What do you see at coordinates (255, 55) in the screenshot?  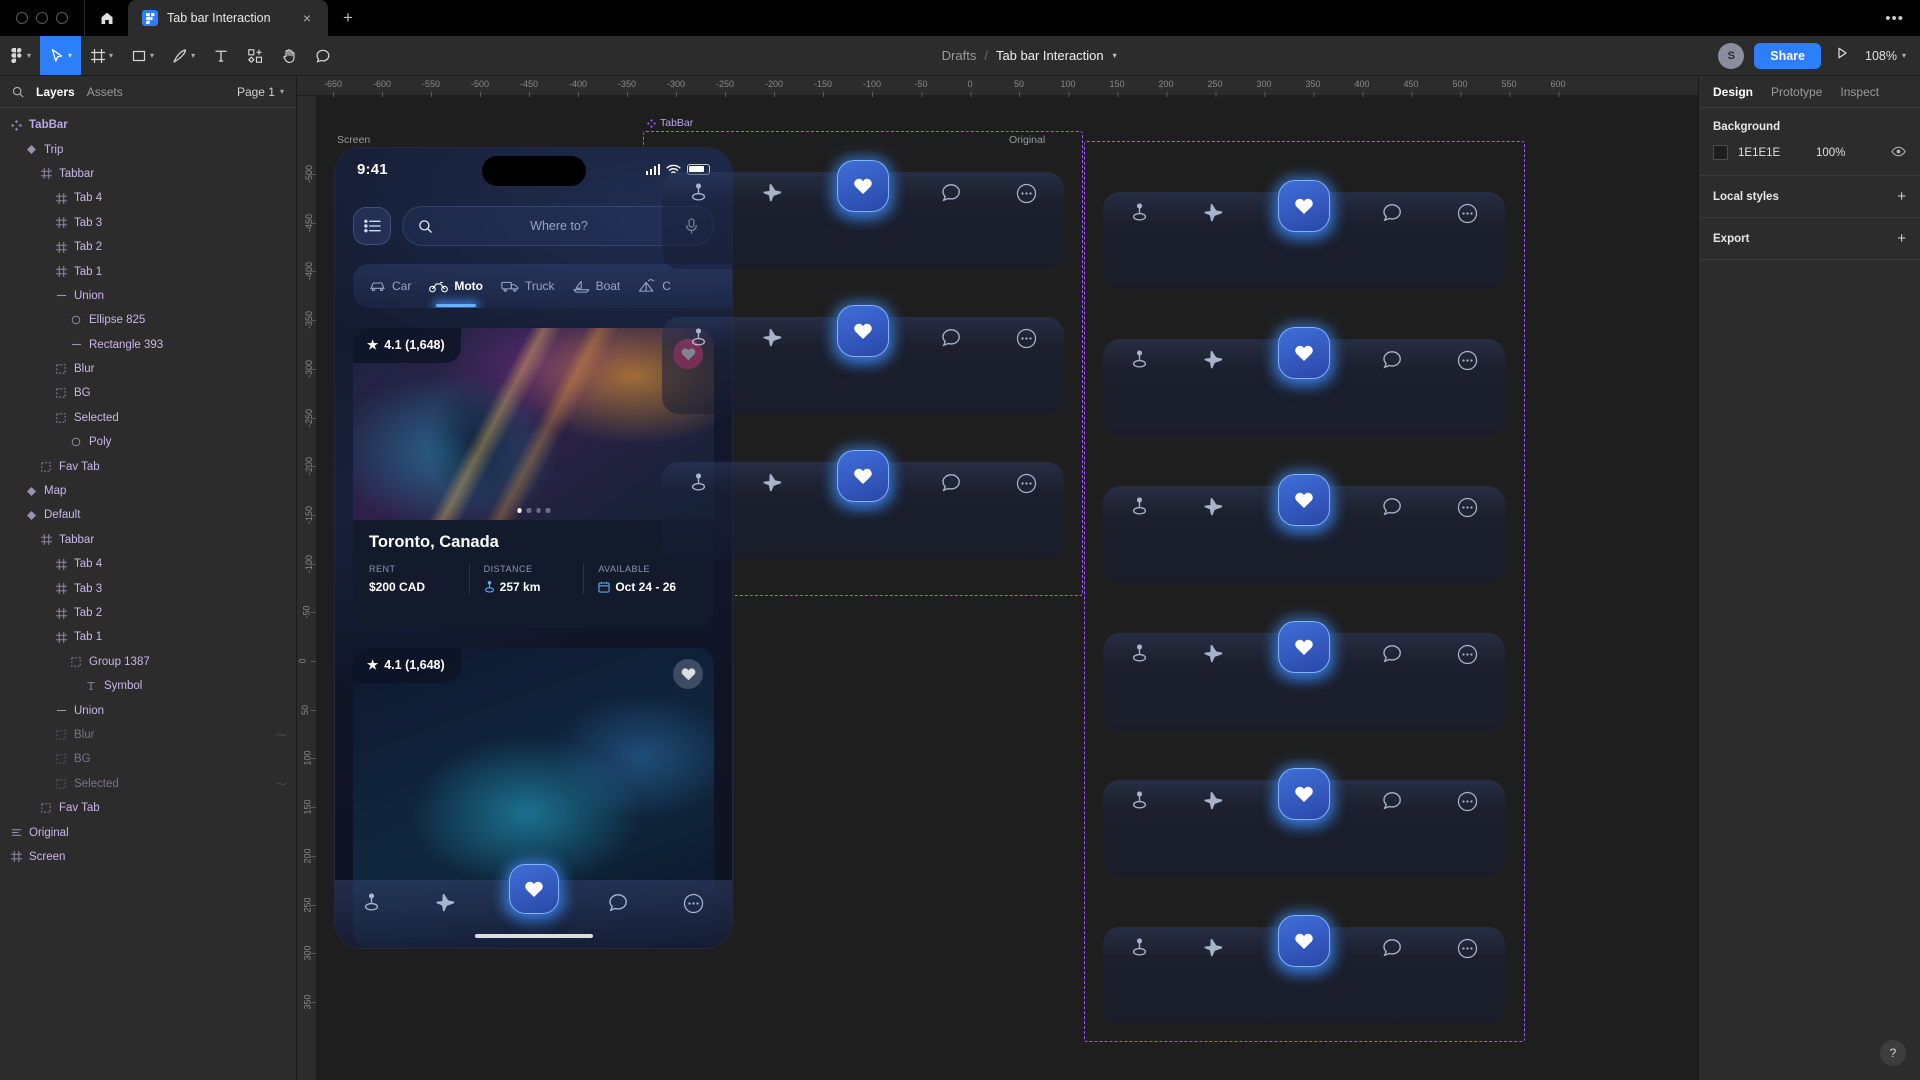 I see `components-button` at bounding box center [255, 55].